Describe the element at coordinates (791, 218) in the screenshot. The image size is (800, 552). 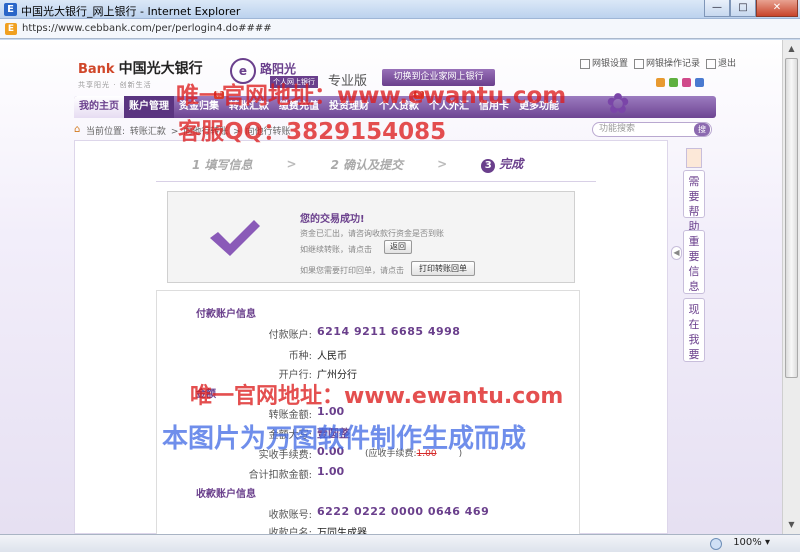
I see `scrollbar-thumb` at that location.